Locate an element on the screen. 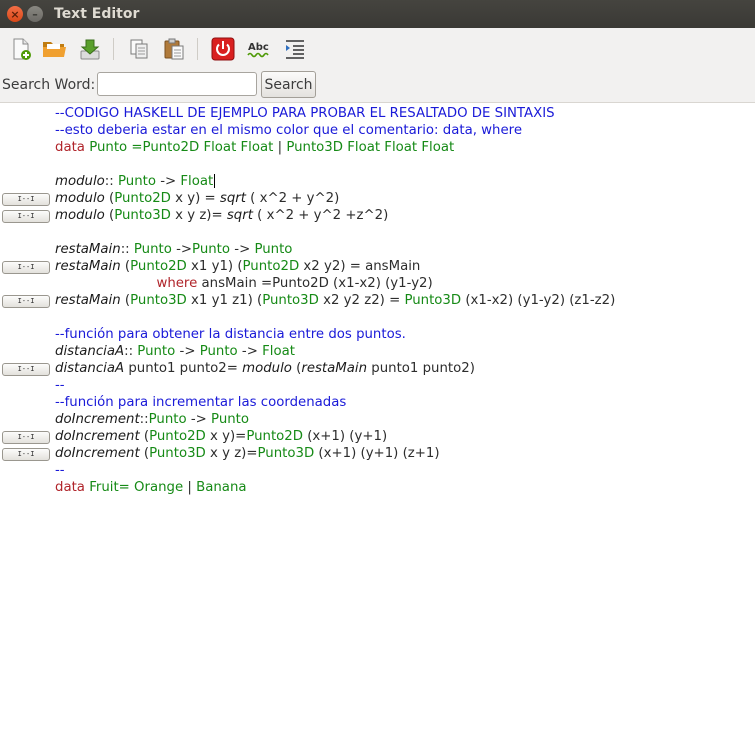 Image resolution: width=755 pixels, height=744 pixels. code-token: data is located at coordinates (70, 487).